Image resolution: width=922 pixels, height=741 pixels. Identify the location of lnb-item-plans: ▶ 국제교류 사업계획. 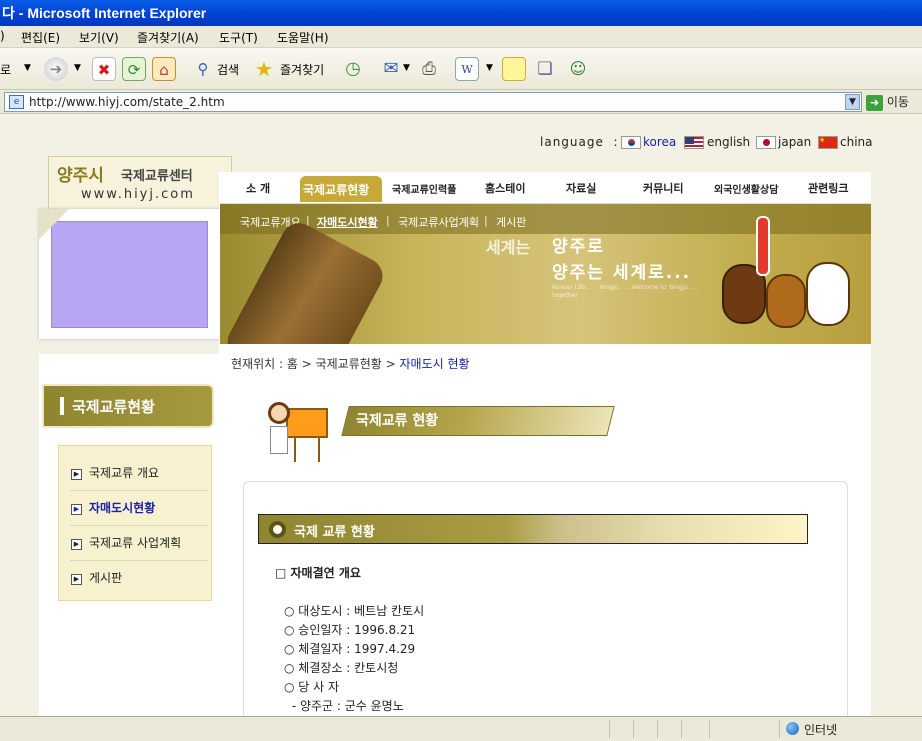
(139, 543).